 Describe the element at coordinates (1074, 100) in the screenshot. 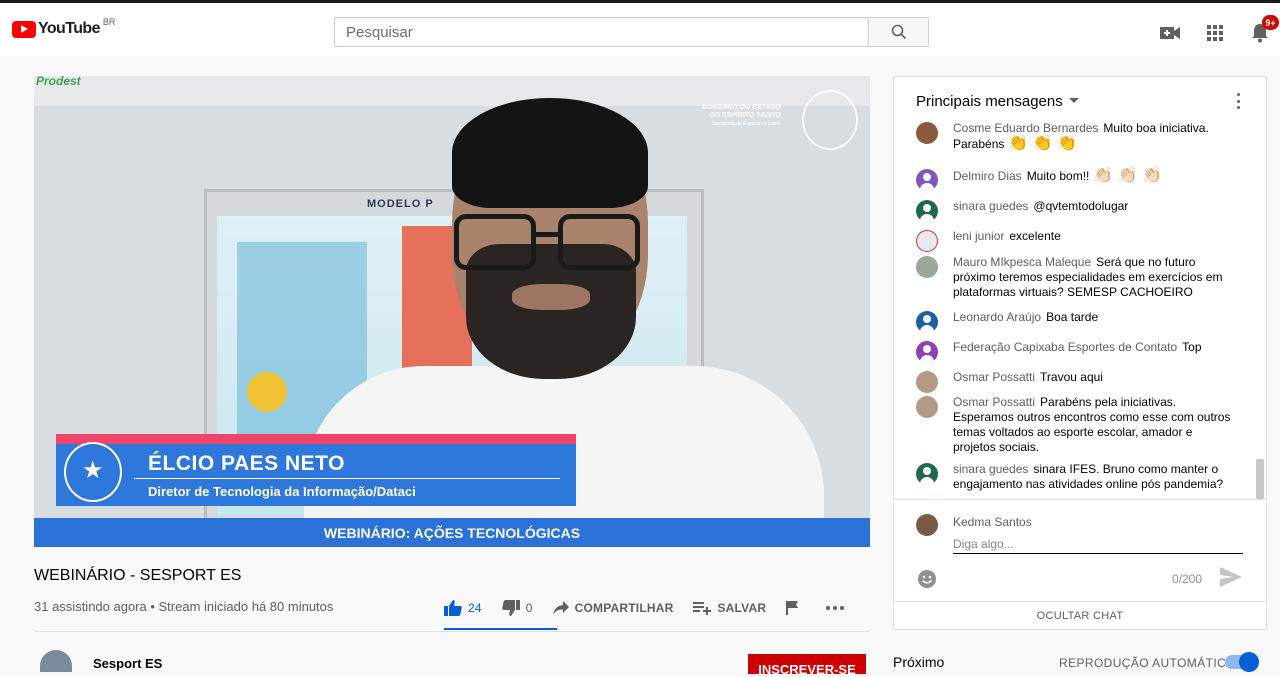

I see `chevron-down-icon` at that location.